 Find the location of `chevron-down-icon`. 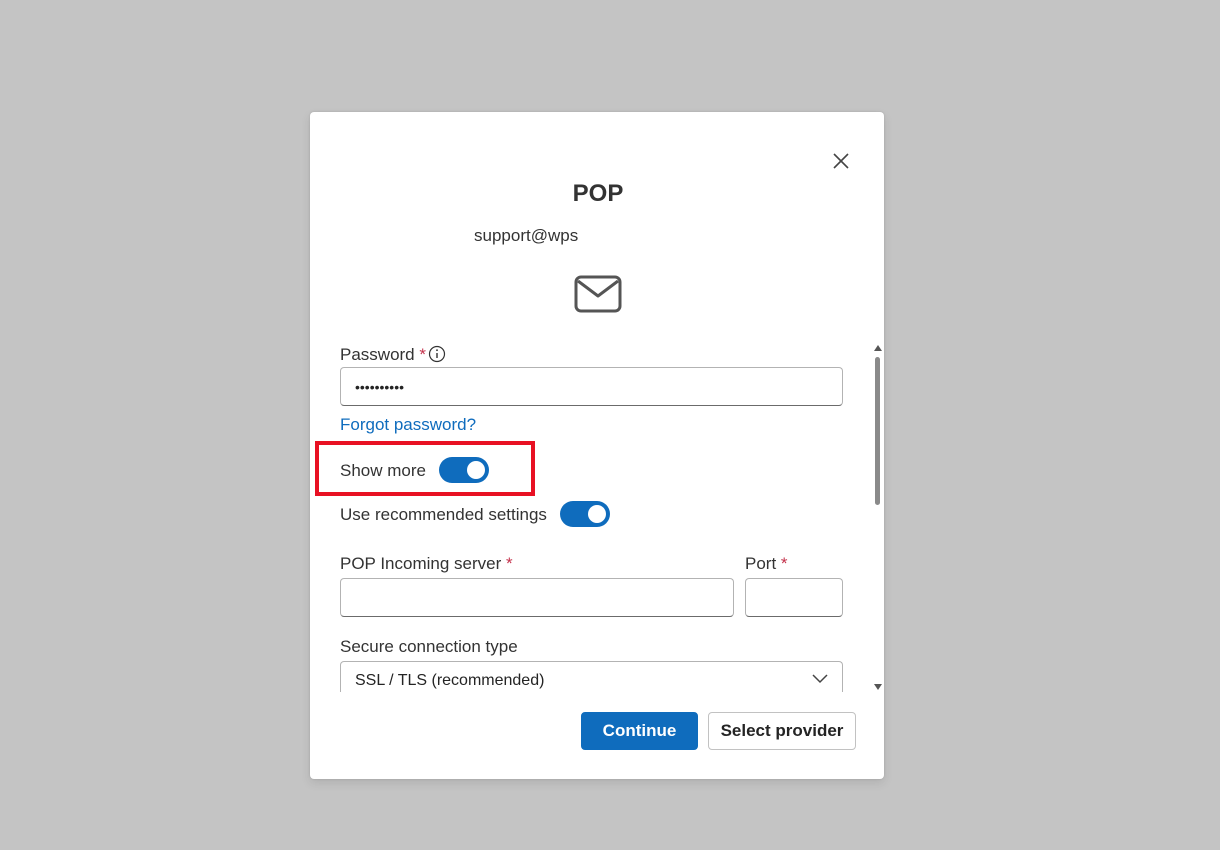

chevron-down-icon is located at coordinates (820, 679).